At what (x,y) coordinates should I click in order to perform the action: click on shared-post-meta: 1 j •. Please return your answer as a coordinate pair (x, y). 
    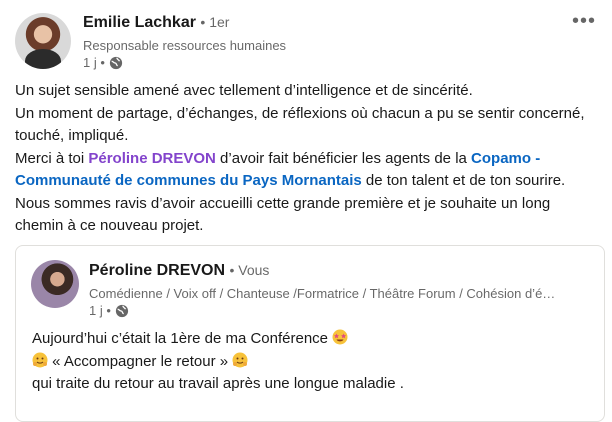
    Looking at the image, I should click on (109, 310).